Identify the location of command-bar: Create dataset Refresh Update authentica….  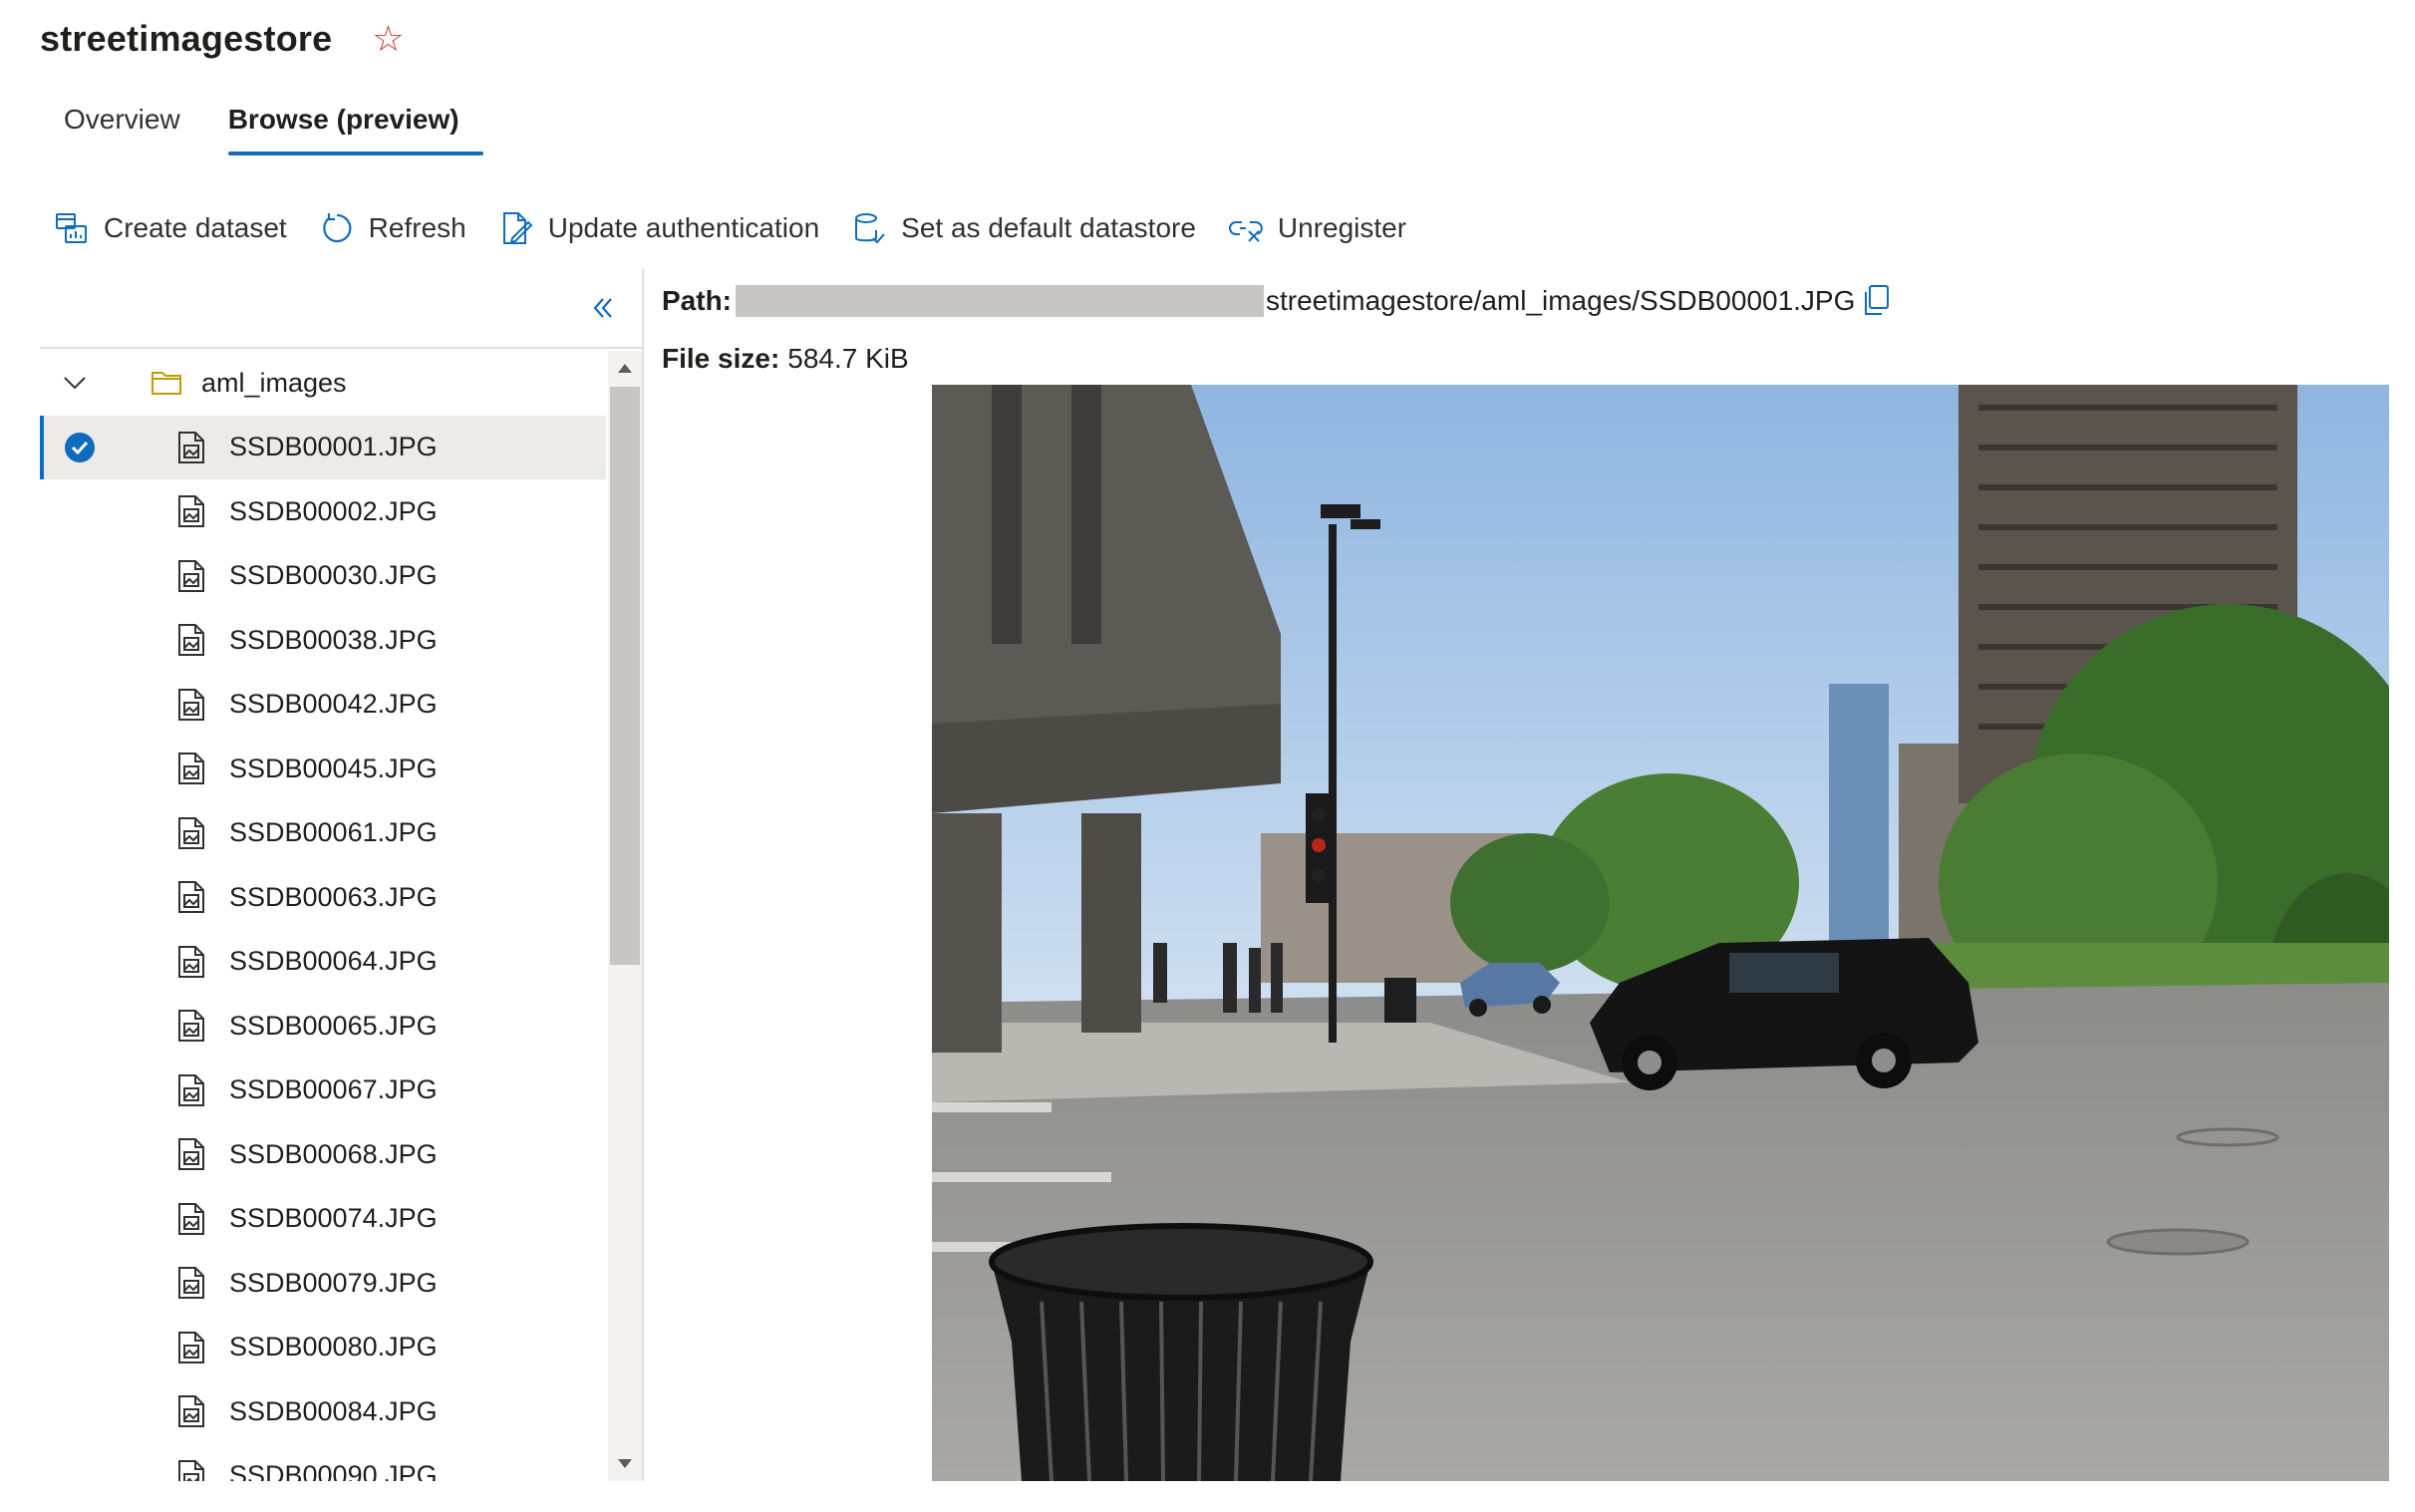
(746, 228).